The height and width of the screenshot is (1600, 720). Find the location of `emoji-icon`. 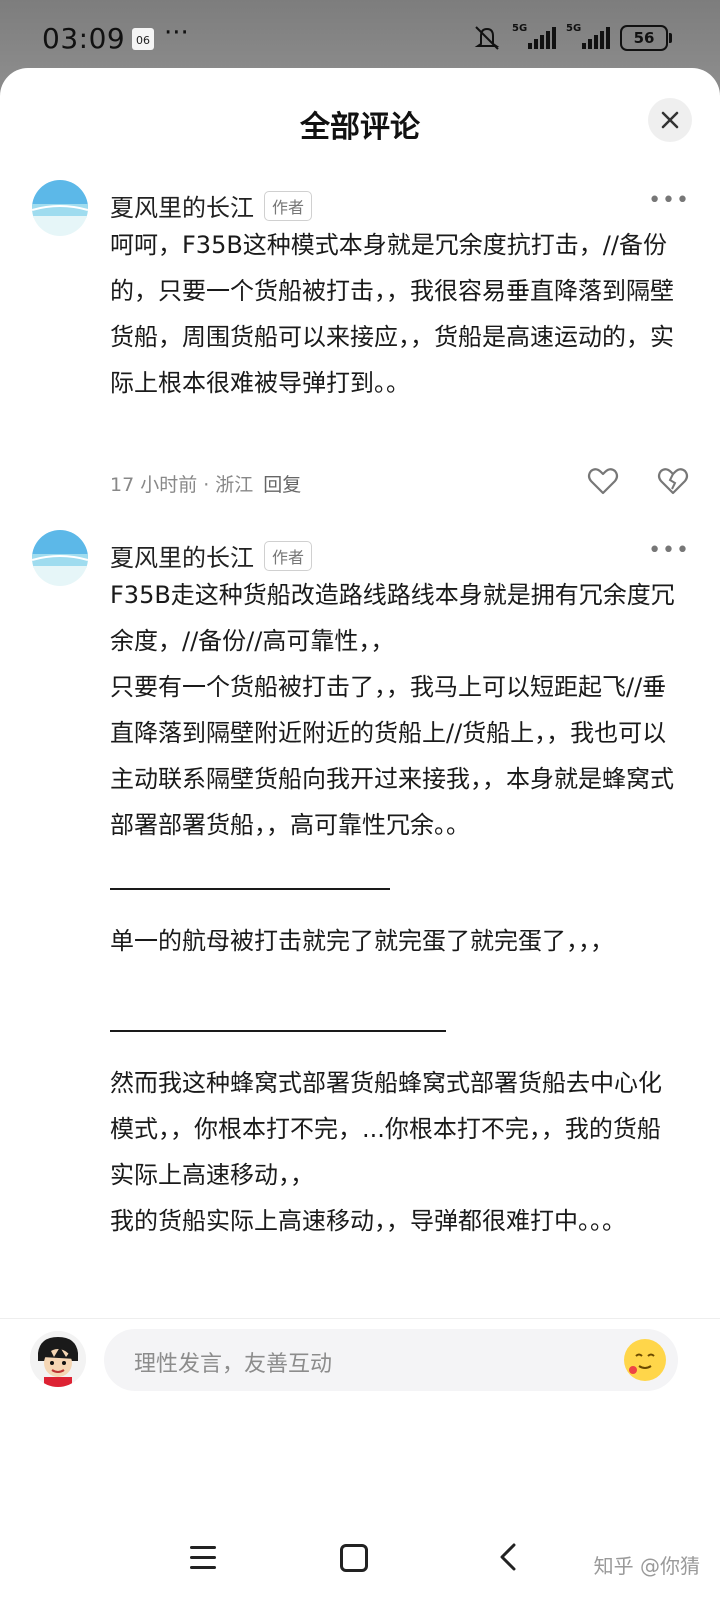

emoji-icon is located at coordinates (645, 1360).